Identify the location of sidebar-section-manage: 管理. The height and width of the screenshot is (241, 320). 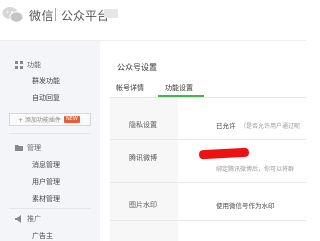
(28, 148).